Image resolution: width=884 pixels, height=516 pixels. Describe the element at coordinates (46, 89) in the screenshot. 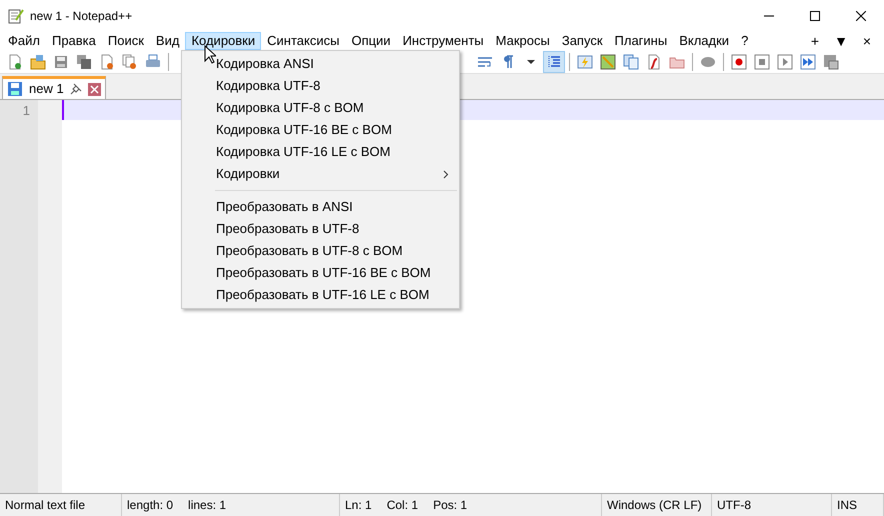

I see `tab-label: new 1` at that location.